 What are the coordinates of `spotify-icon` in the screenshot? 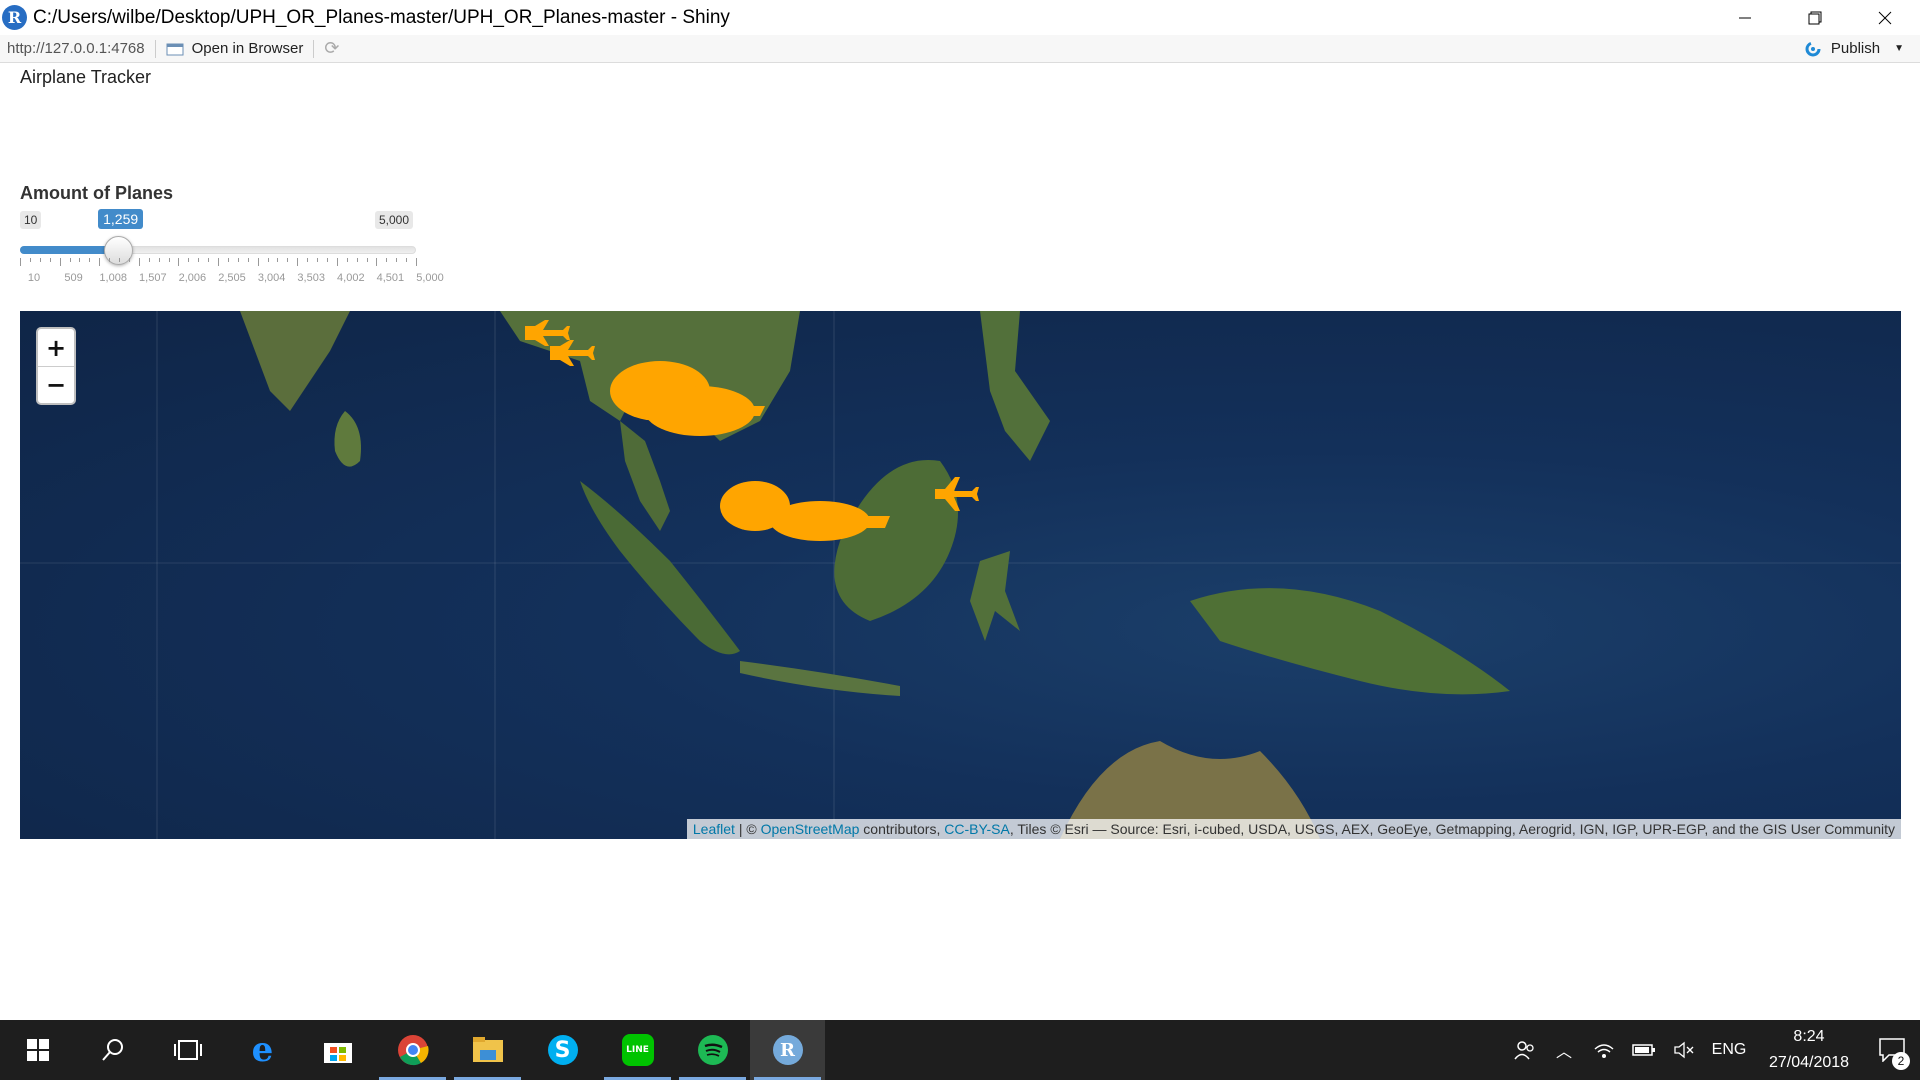 It's located at (712, 1050).